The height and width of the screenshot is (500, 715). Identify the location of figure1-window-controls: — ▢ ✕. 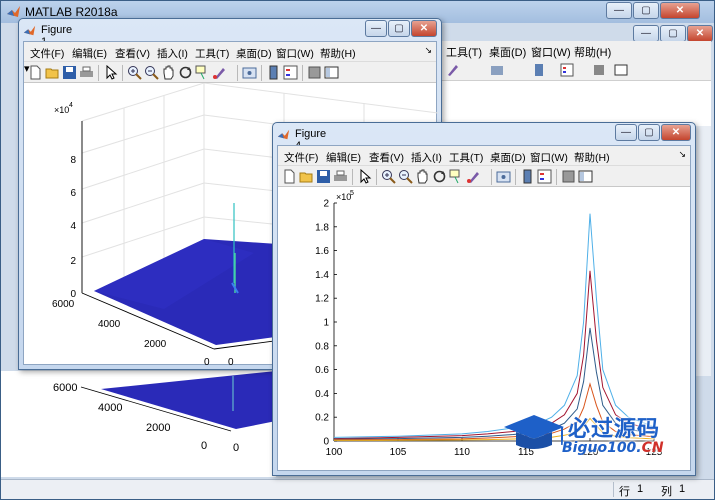
(401, 28).